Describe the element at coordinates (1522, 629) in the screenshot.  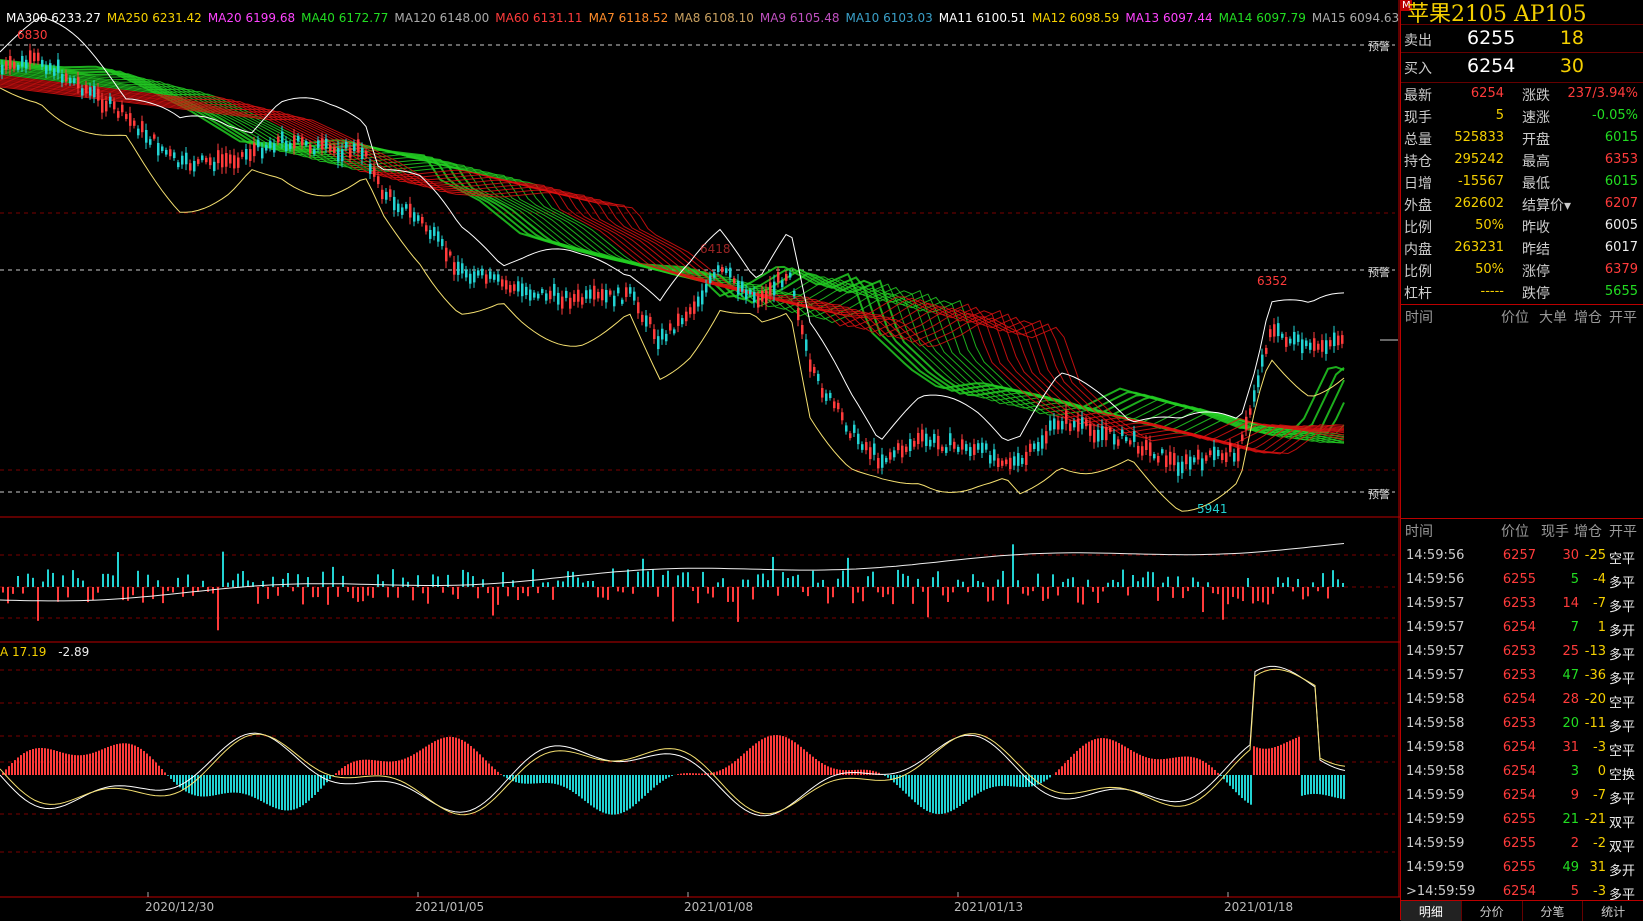
I see `trade-row: 14:59:57 6254 7 1 多开` at that location.